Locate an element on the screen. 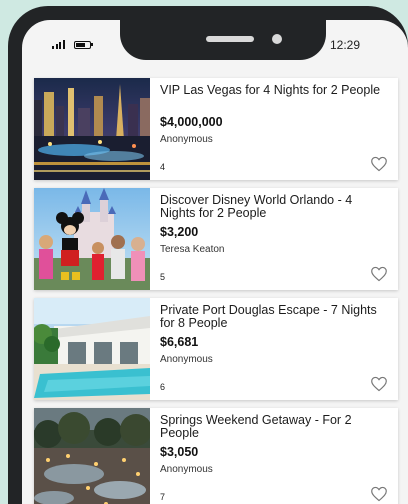  listing-price: $6,681 is located at coordinates (179, 342).